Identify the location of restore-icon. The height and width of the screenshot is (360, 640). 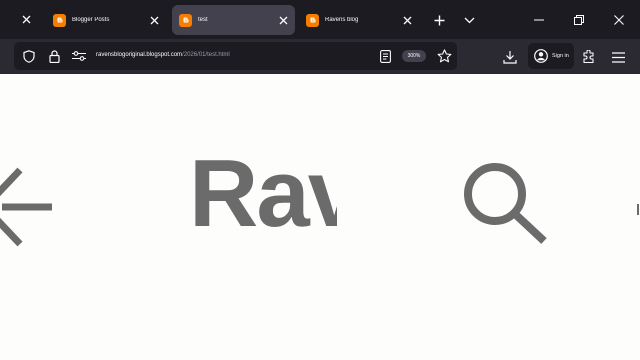
(579, 20).